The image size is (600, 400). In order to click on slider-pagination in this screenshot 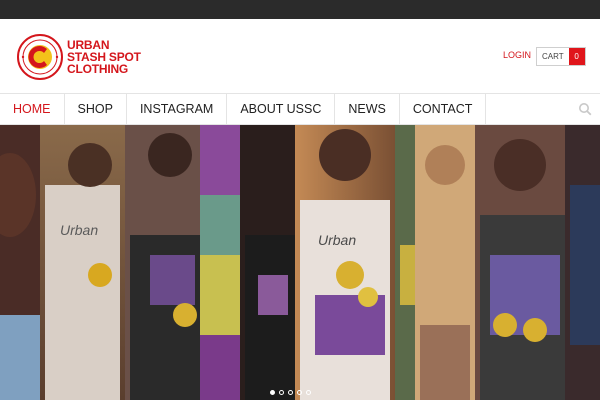, I will do `click(290, 392)`.